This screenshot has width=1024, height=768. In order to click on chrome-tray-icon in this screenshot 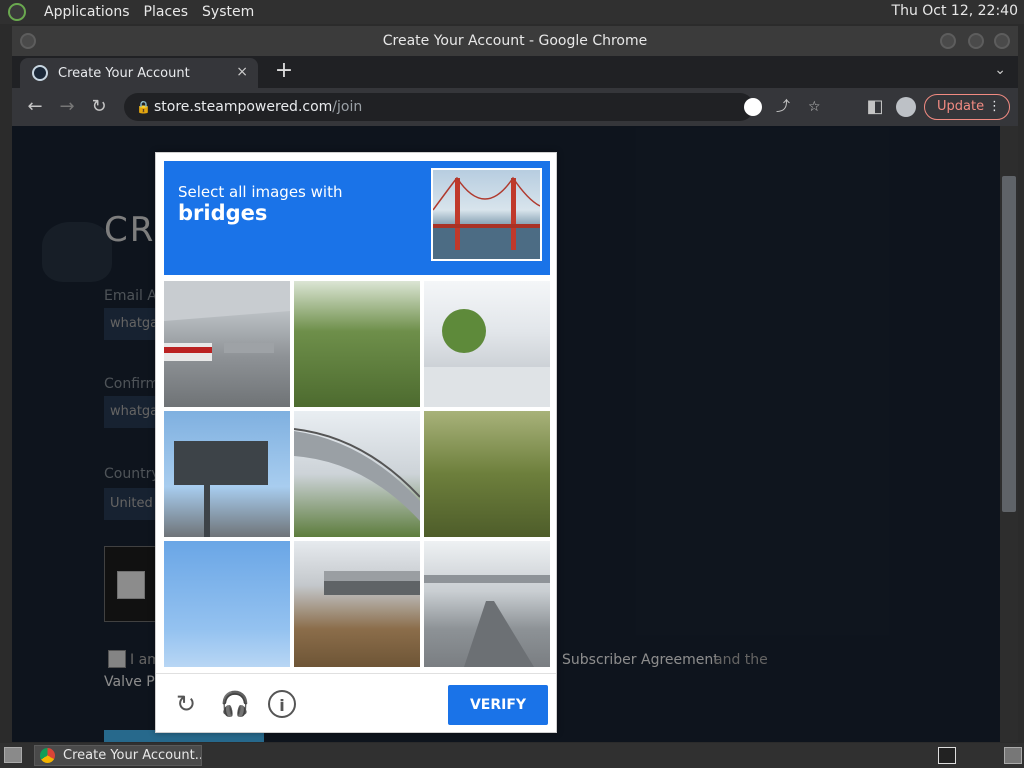, I will do `click(1013, 755)`.